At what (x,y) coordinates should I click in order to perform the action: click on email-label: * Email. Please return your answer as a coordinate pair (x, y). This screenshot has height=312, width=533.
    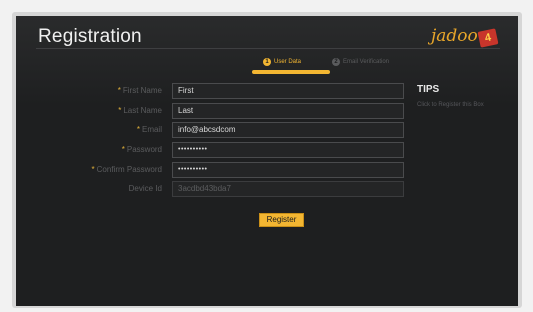
    Looking at the image, I should click on (149, 129).